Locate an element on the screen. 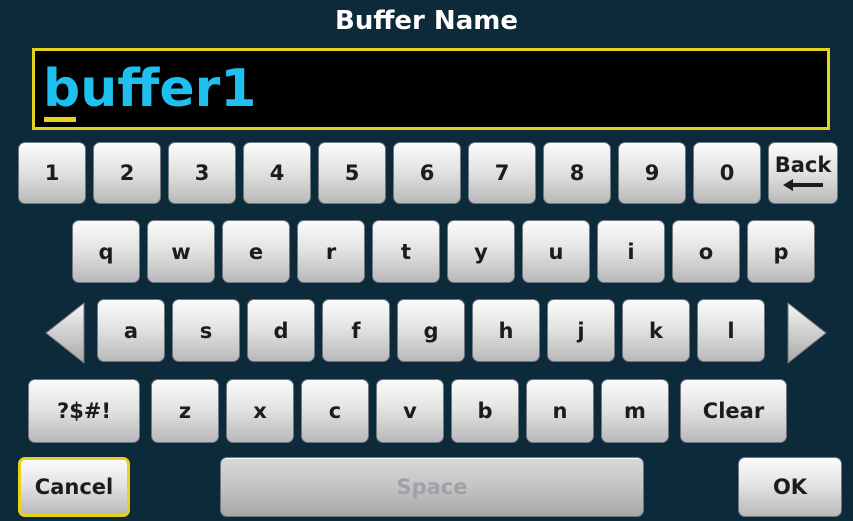  space-button: Space is located at coordinates (432, 487).